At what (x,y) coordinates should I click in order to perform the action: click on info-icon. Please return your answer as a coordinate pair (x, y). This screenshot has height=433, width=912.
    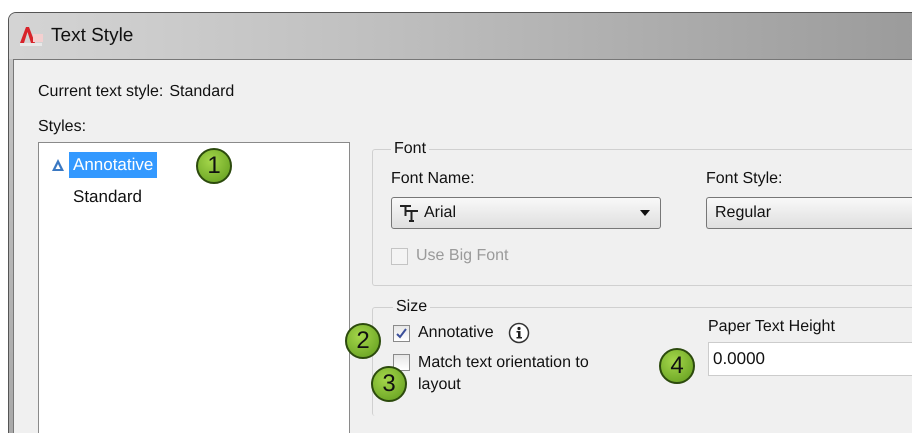
    Looking at the image, I should click on (519, 333).